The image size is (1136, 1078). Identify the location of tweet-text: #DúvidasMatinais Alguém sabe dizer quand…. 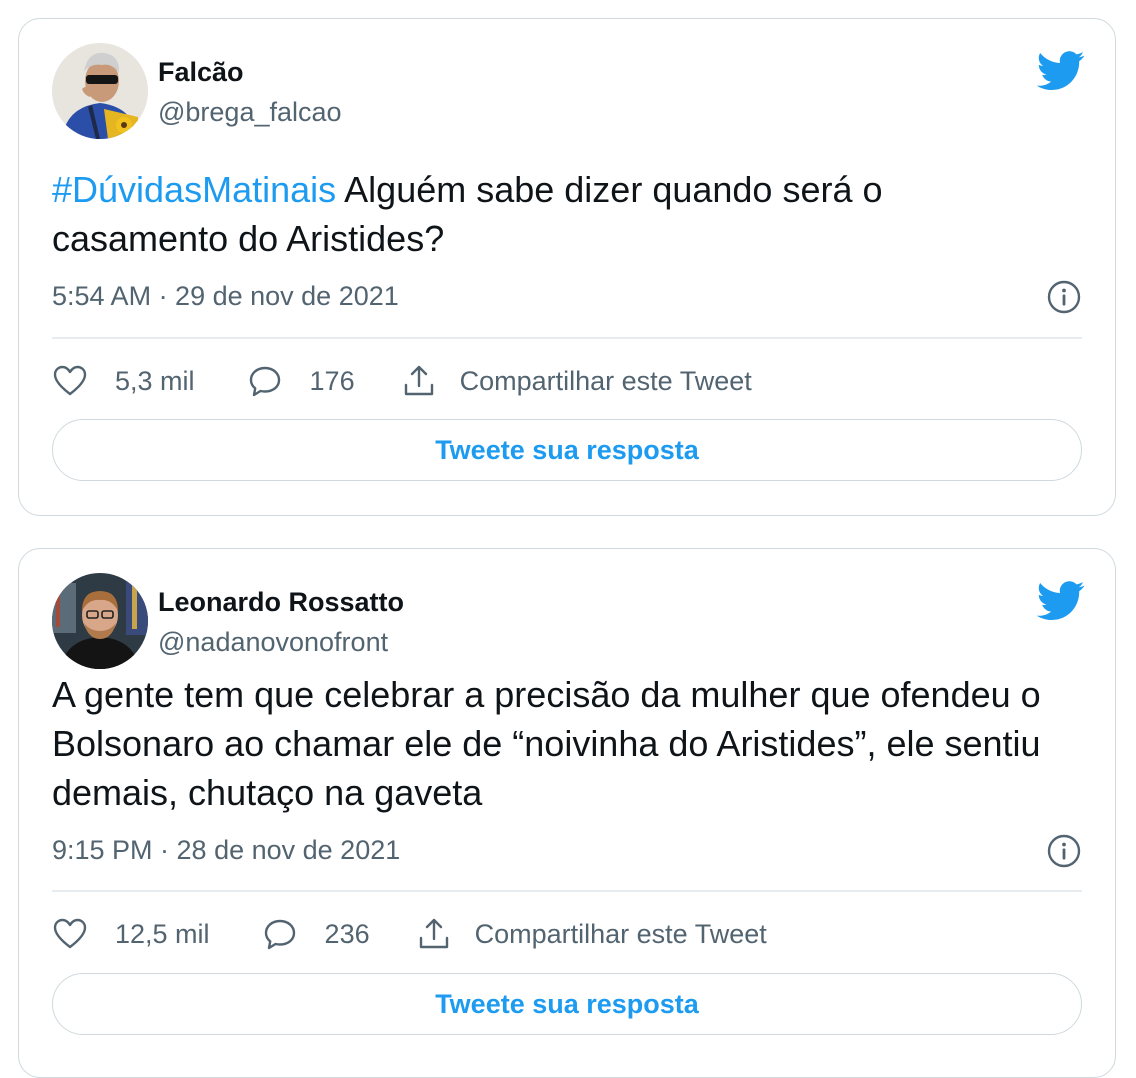
(553, 214).